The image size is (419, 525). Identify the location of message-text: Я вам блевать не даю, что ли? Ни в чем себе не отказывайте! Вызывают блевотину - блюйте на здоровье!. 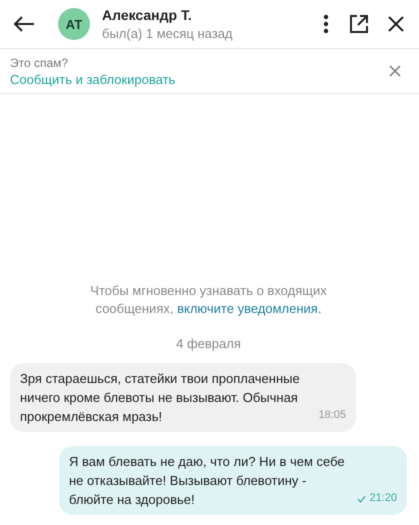
(207, 481).